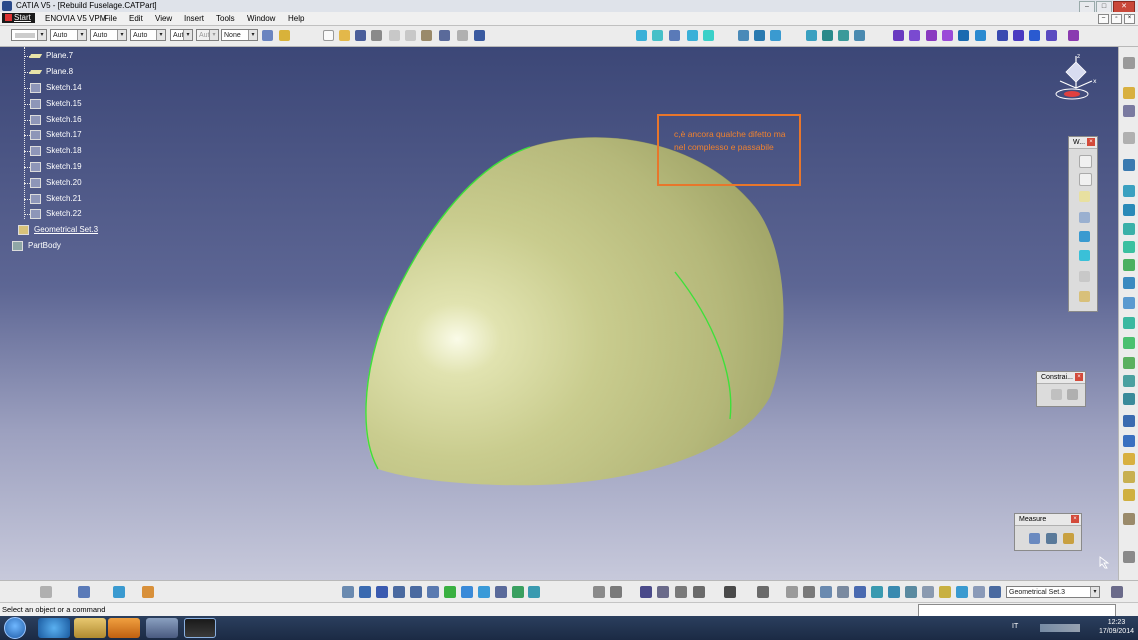  I want to click on plane-icon, so click(1084, 196).